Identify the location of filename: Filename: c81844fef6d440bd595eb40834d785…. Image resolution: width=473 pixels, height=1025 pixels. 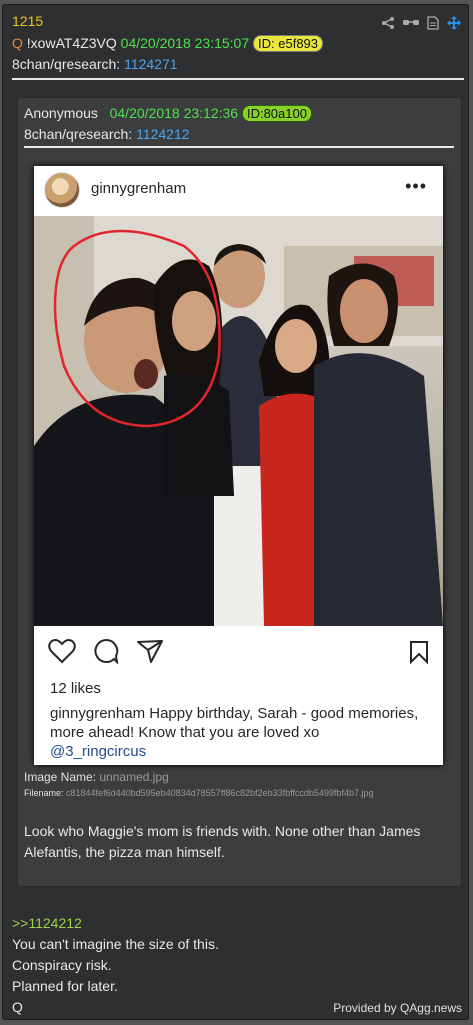
(199, 793).